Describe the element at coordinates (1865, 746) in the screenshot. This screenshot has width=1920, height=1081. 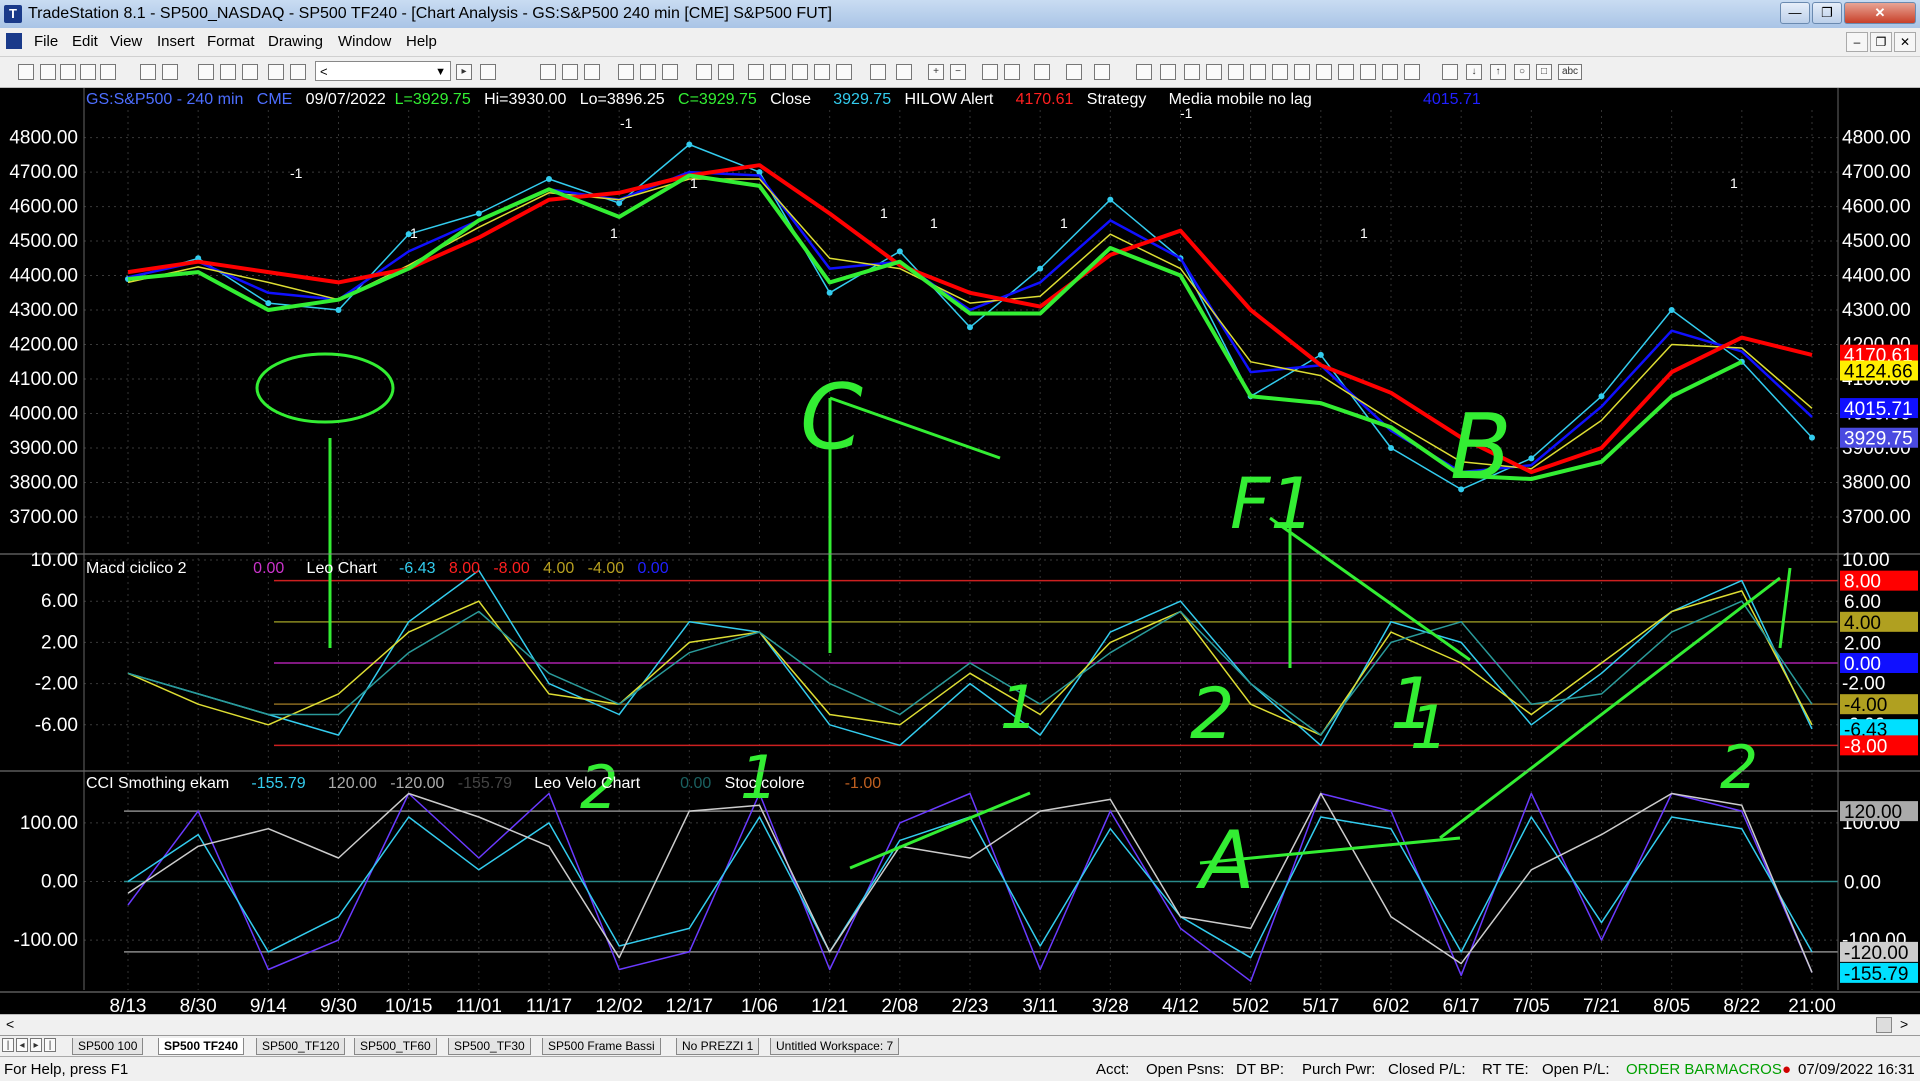
I see `right-price-label: -8.00` at that location.